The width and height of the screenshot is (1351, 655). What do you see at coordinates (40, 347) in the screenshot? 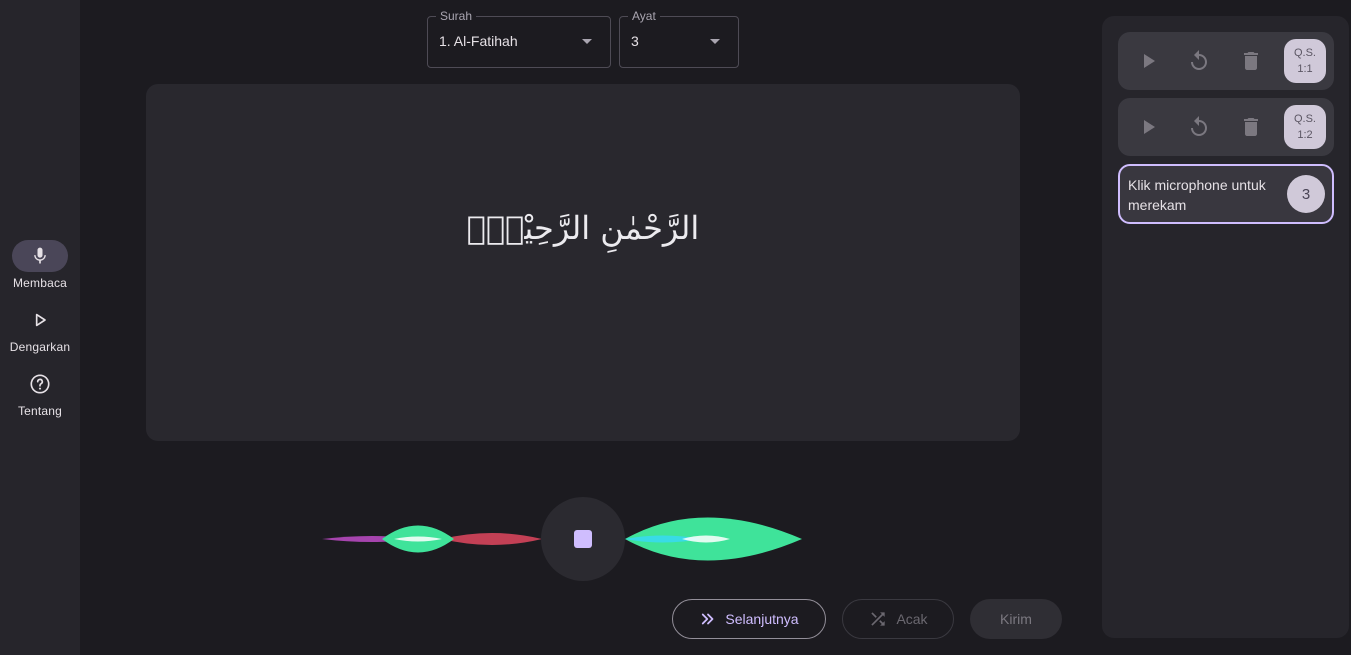
I see `nav-label-dengarkan: Dengarkan` at bounding box center [40, 347].